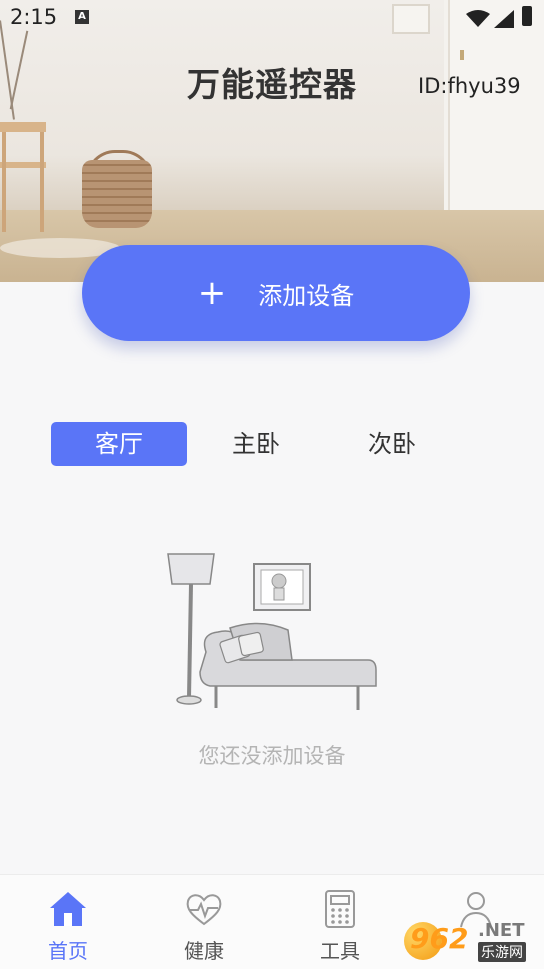 Image resolution: width=544 pixels, height=969 pixels. I want to click on site-watermark: 962 .NET 乐游网, so click(474, 941).